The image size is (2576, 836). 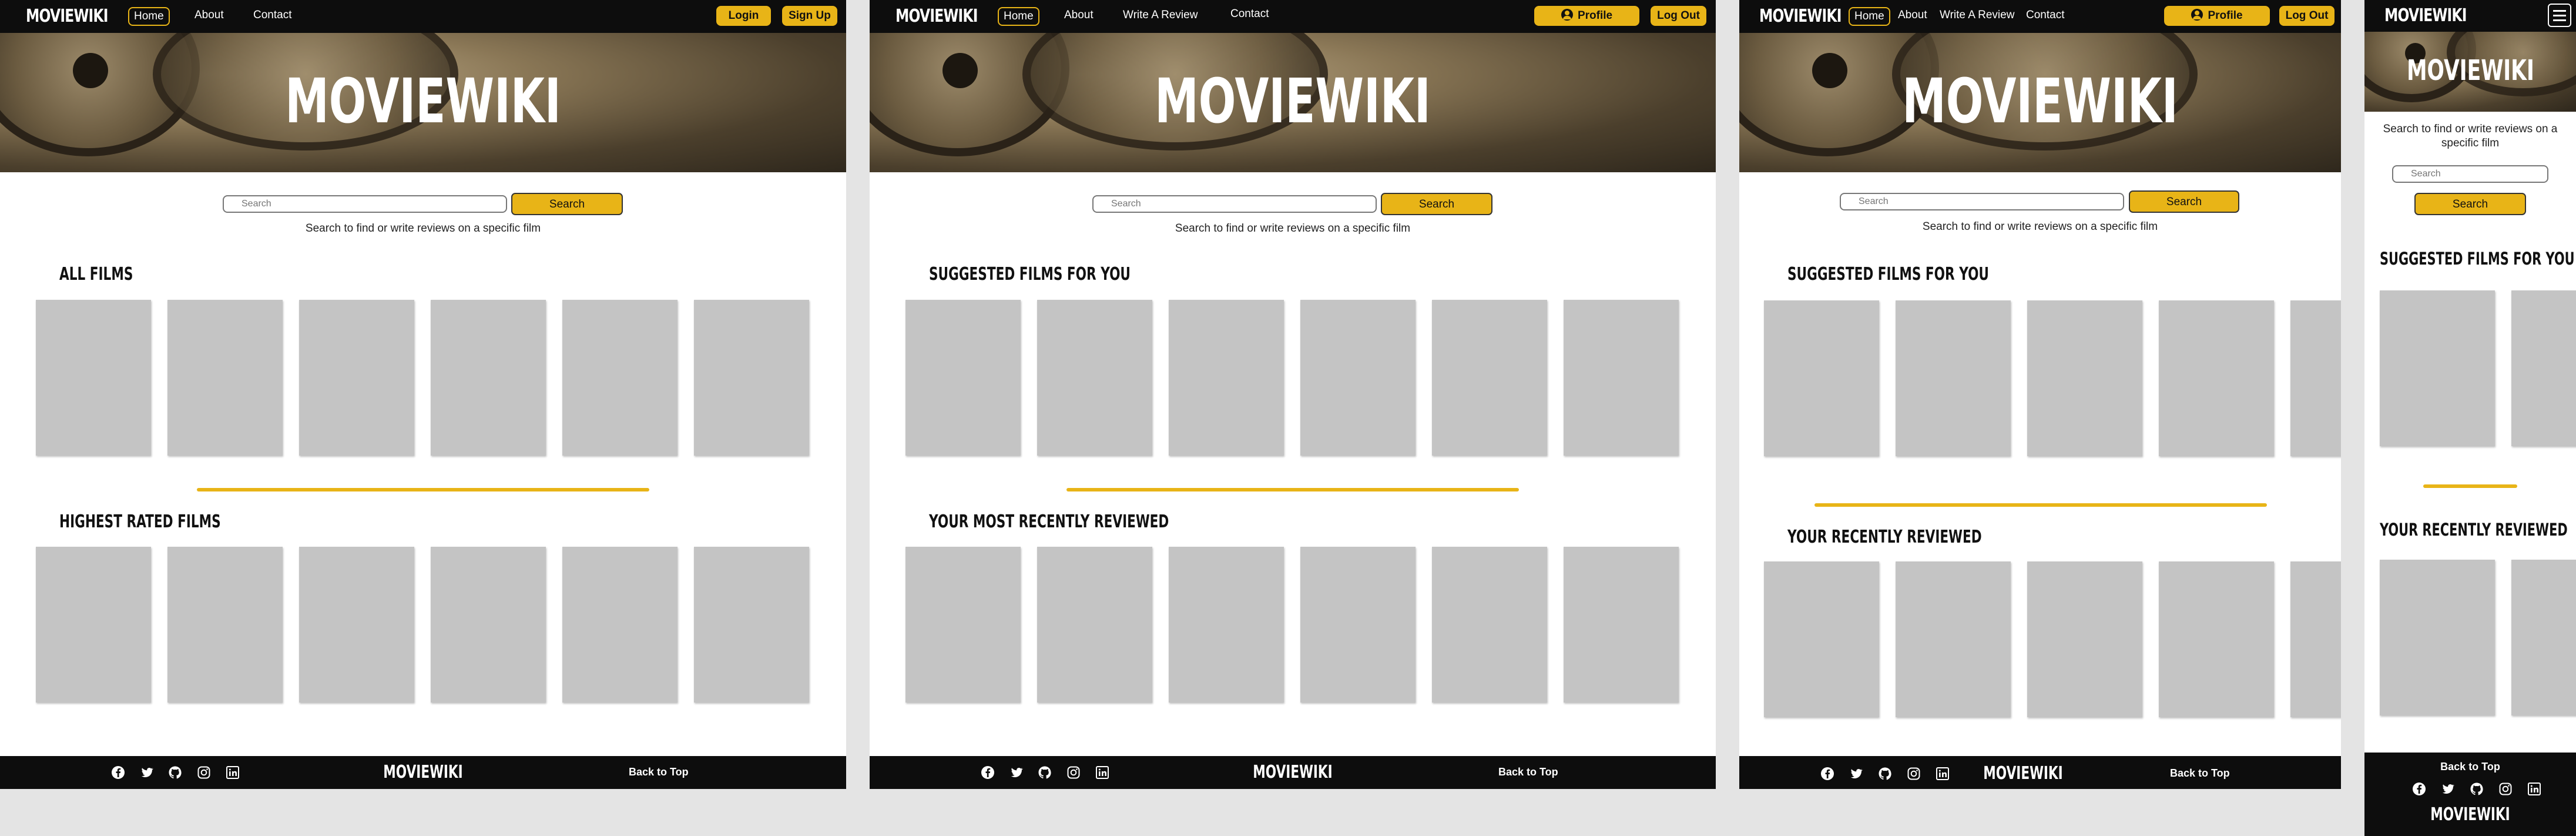 What do you see at coordinates (1293, 772) in the screenshot?
I see `footer: MOVIEWIKI Back to Top` at bounding box center [1293, 772].